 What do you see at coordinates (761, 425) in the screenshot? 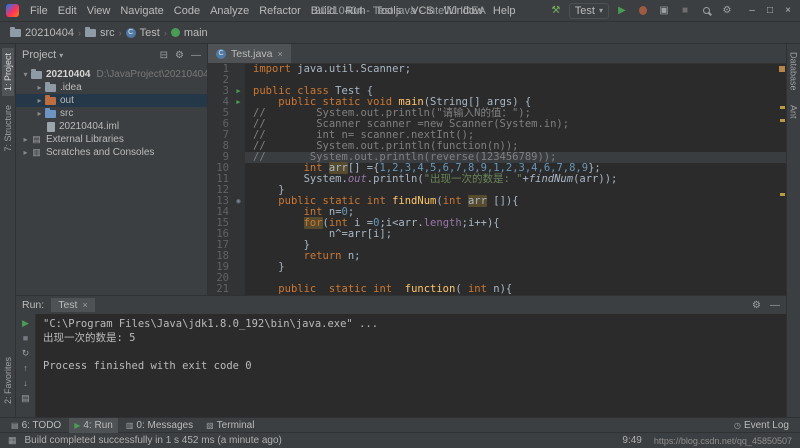
I see `event-log-button: ◷ Event Log` at bounding box center [761, 425].